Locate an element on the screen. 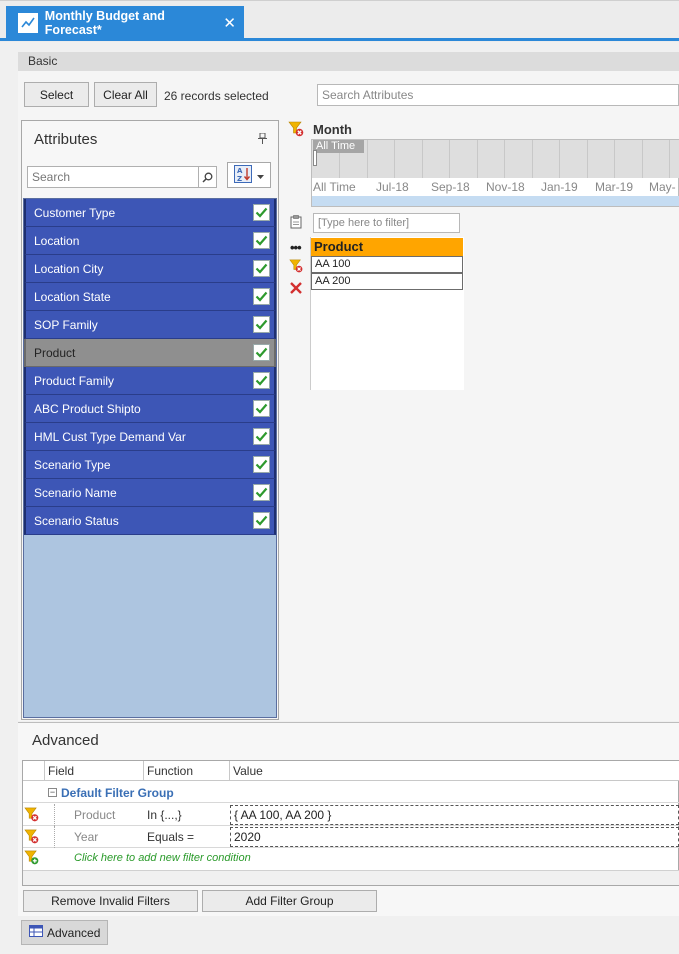 This screenshot has width=679, height=954. attribute-item: Scenario Type is located at coordinates (150, 465).